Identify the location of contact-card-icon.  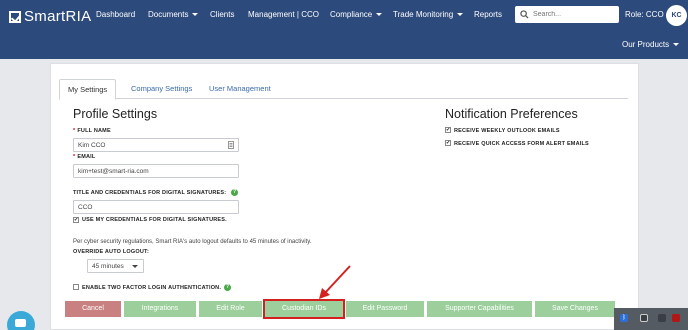
(231, 145).